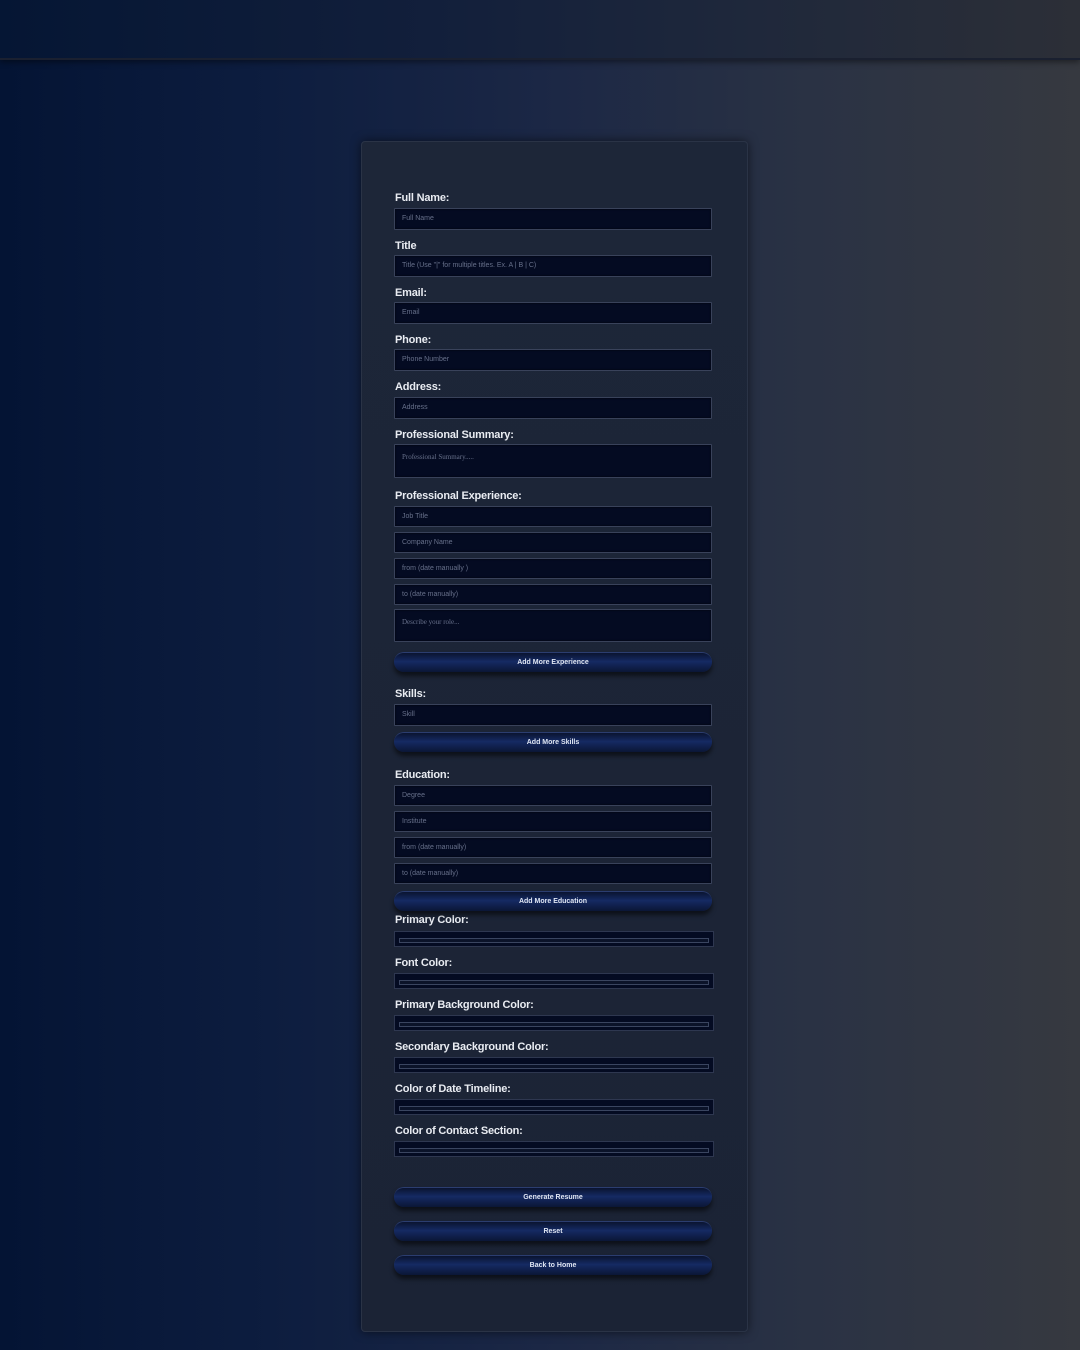 The width and height of the screenshot is (1080, 1350). Describe the element at coordinates (553, 516) in the screenshot. I see `job-title-input: Job Title` at that location.